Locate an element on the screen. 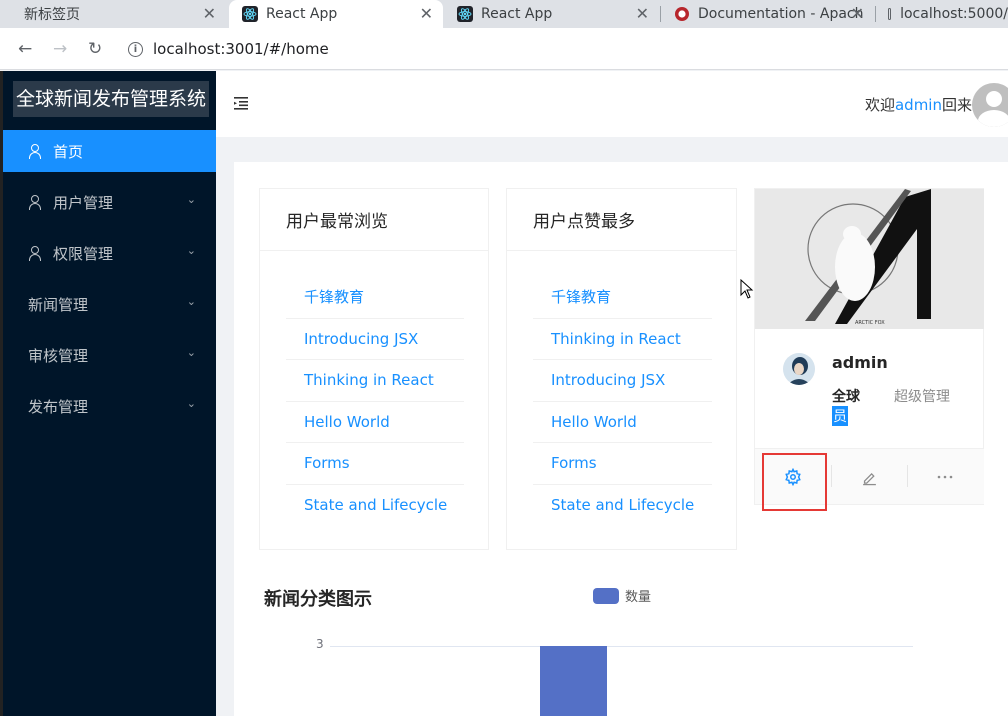 The image size is (1008, 716). forward-icon: → is located at coordinates (60, 49).